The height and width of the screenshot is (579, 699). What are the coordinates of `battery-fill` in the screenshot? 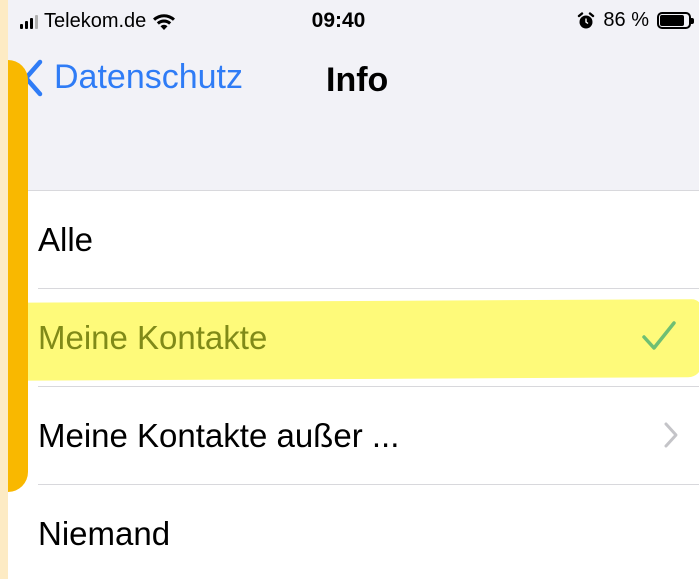 It's located at (672, 20).